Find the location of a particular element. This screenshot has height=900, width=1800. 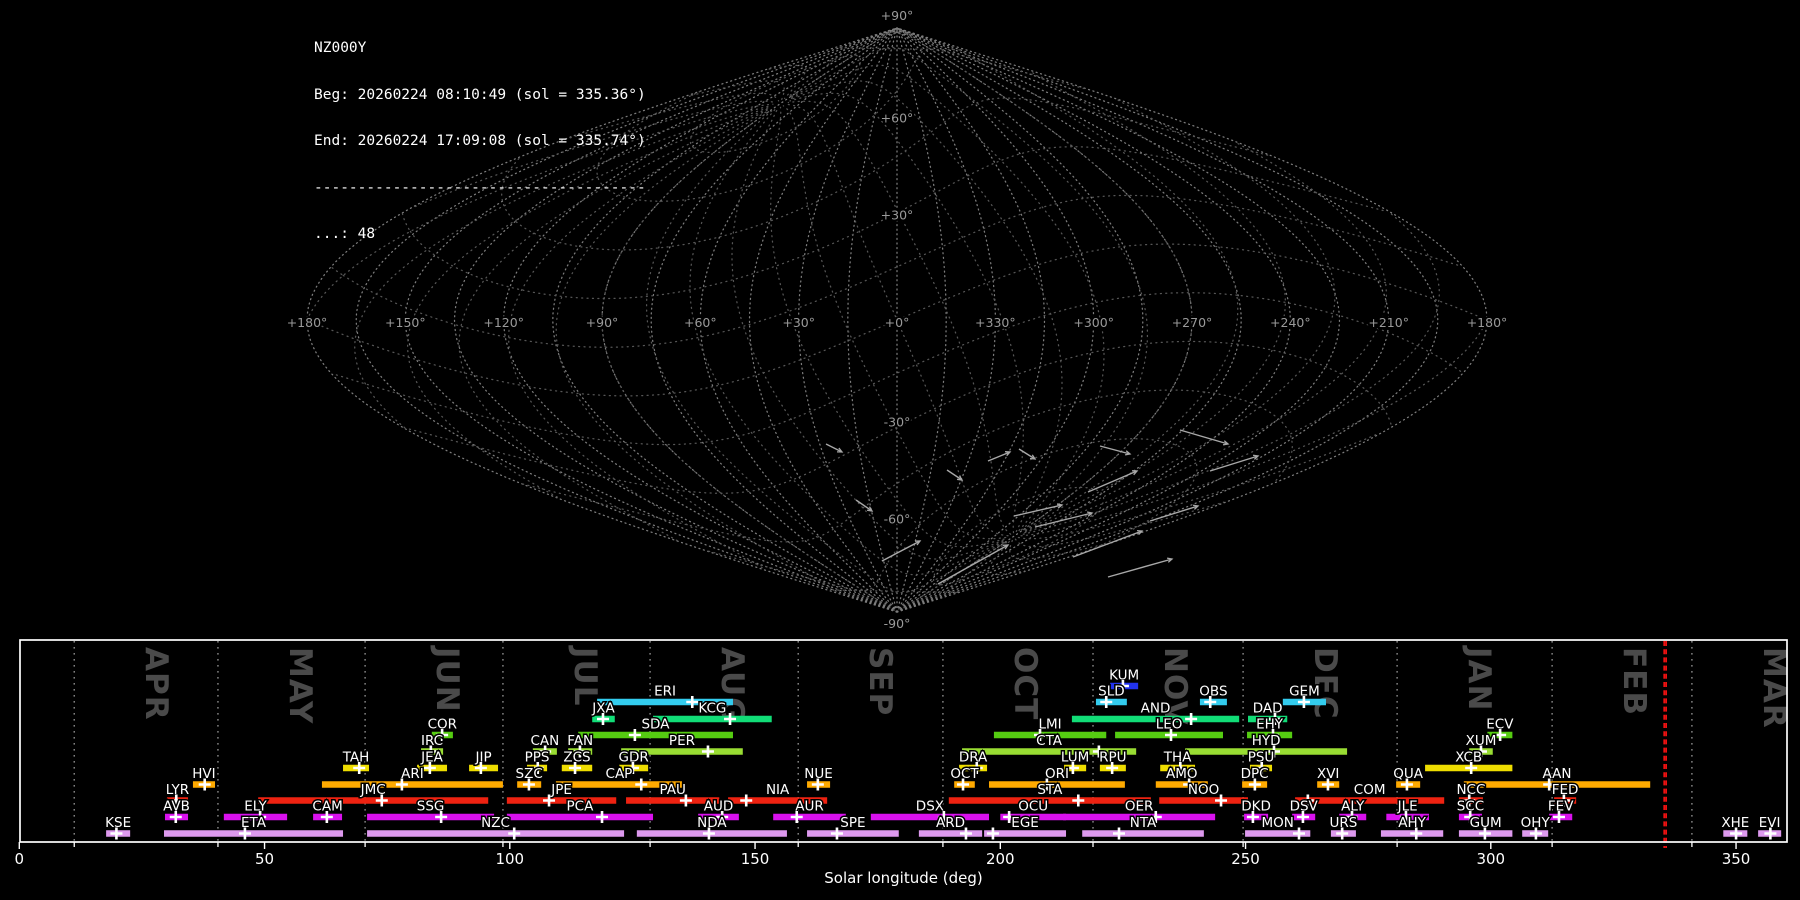

month-label: APR is located at coordinates (156, 684).